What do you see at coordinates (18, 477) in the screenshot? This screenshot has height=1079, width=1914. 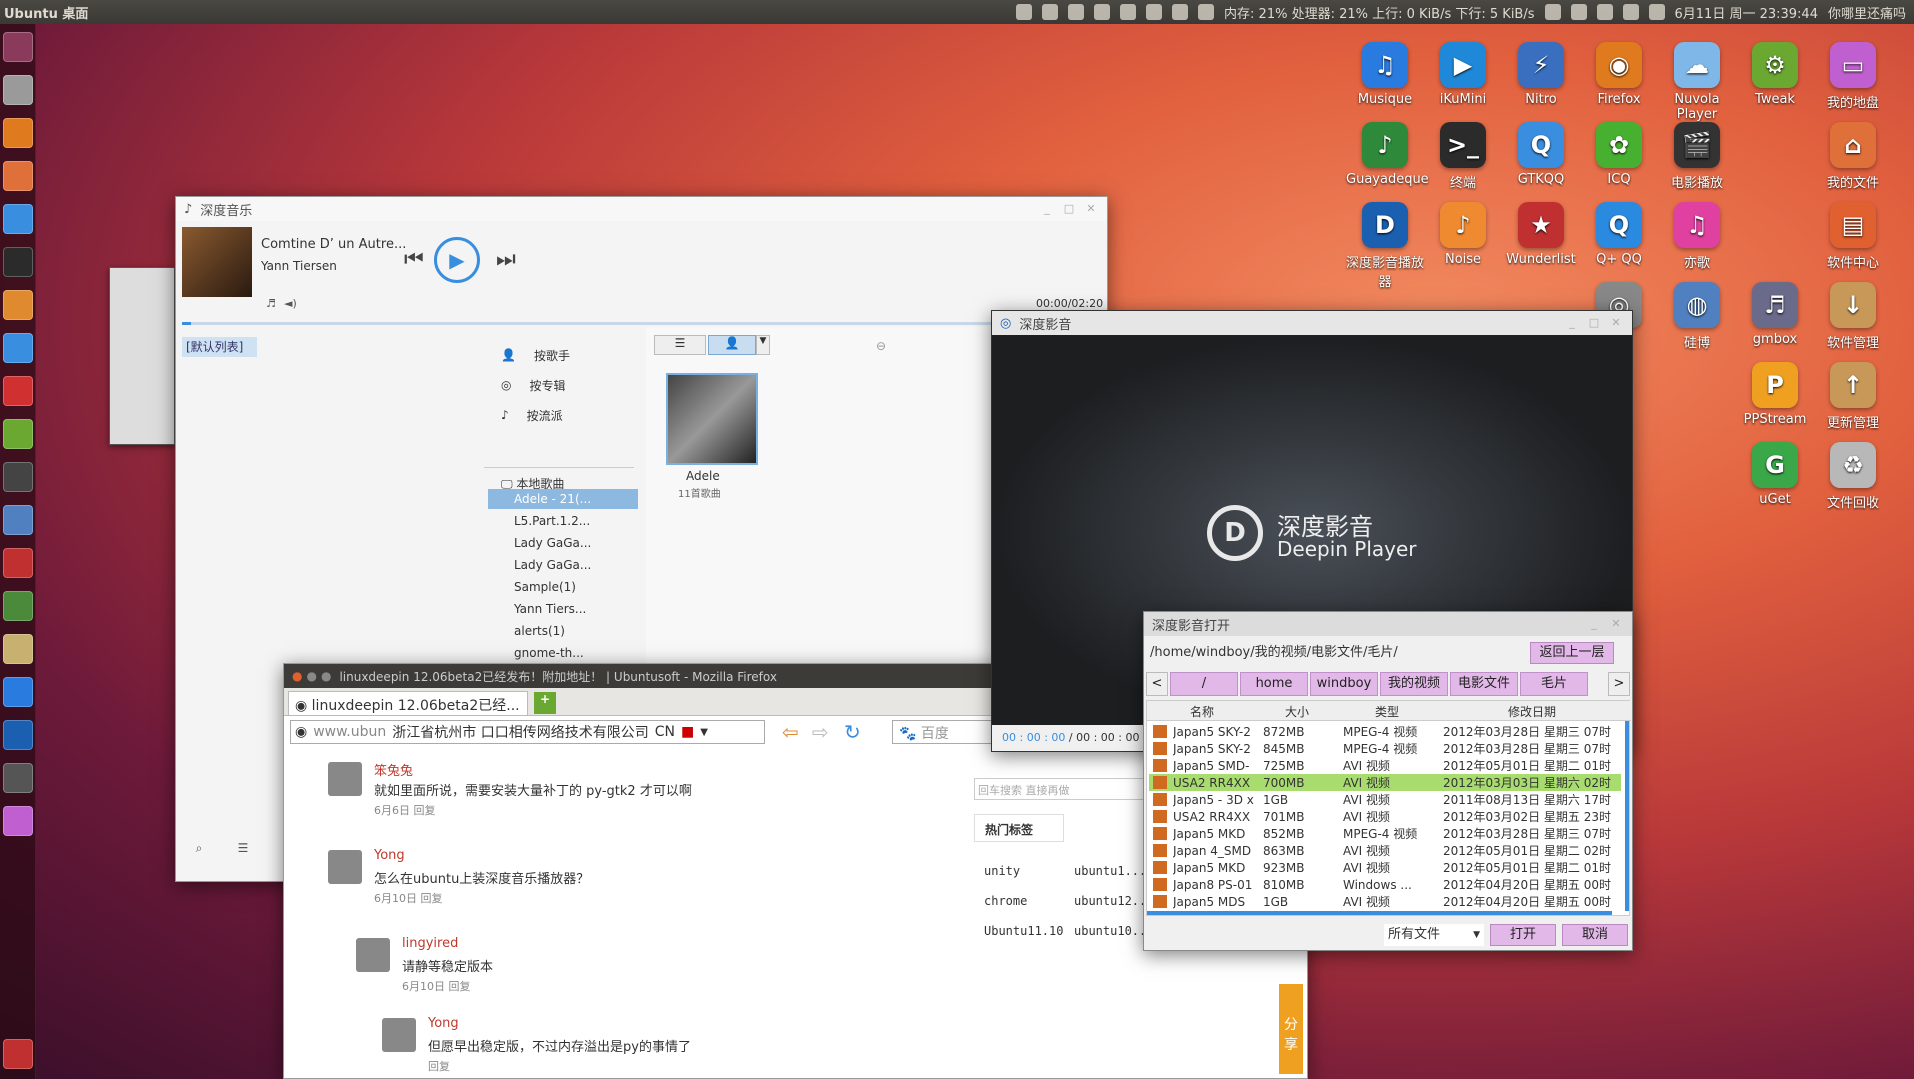 I see `movie-launcher-icon` at bounding box center [18, 477].